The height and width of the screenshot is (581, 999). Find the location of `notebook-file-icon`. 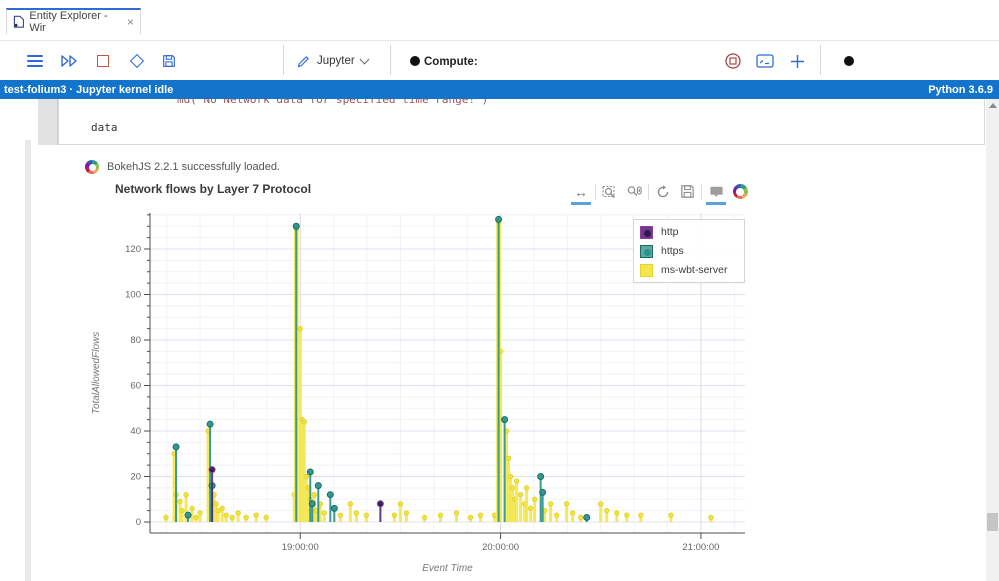

notebook-file-icon is located at coordinates (18, 21).